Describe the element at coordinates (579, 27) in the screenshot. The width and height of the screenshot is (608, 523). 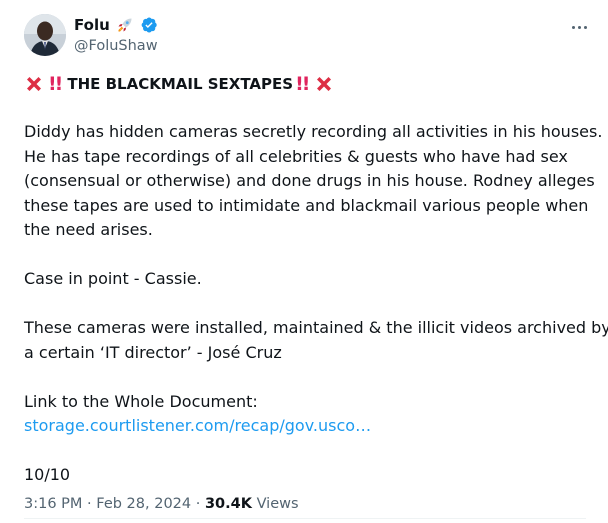
I see `more-options-icon` at that location.